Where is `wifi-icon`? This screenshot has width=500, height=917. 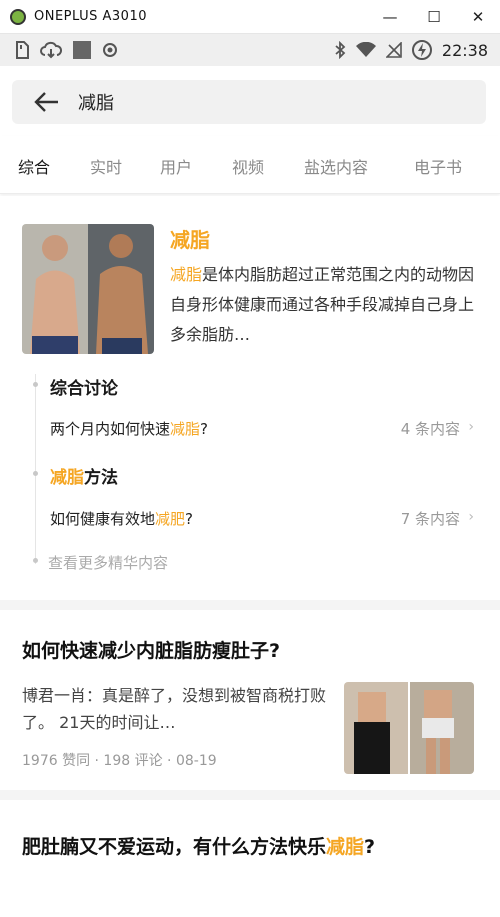
wifi-icon is located at coordinates (365, 49).